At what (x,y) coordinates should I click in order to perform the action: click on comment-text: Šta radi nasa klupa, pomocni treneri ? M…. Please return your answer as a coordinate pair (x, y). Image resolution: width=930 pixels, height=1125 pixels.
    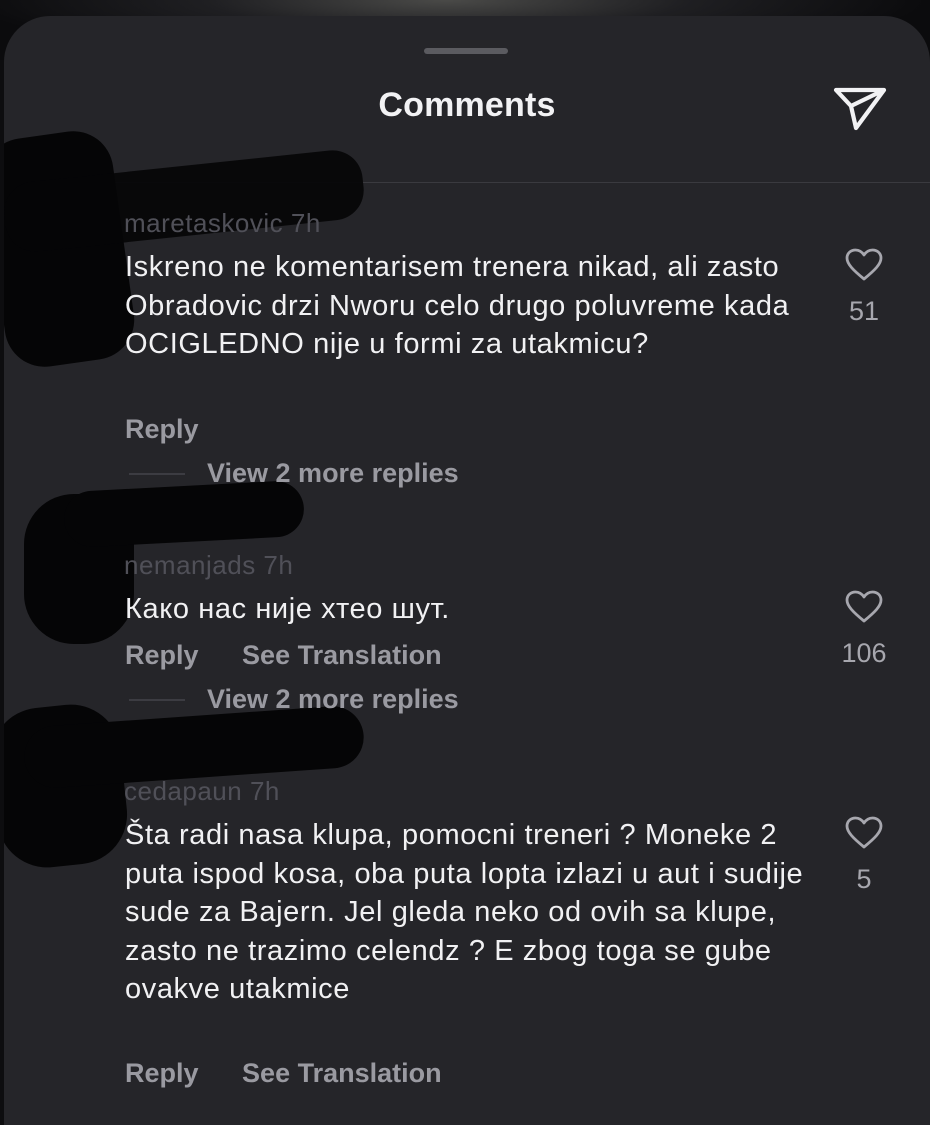
    Looking at the image, I should click on (464, 912).